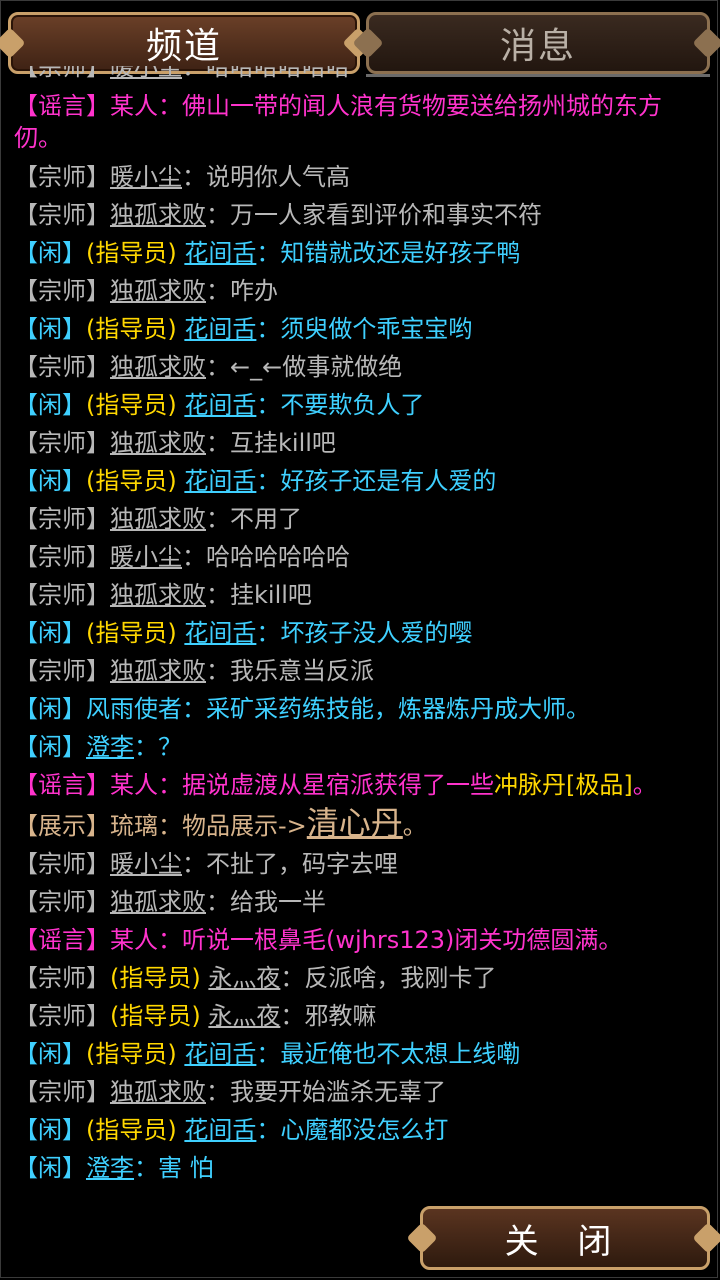 The width and height of the screenshot is (720, 1280). I want to click on chat-message: 【宗师】暖小尘：哈哈哈哈哈哈, so click(360, 557).